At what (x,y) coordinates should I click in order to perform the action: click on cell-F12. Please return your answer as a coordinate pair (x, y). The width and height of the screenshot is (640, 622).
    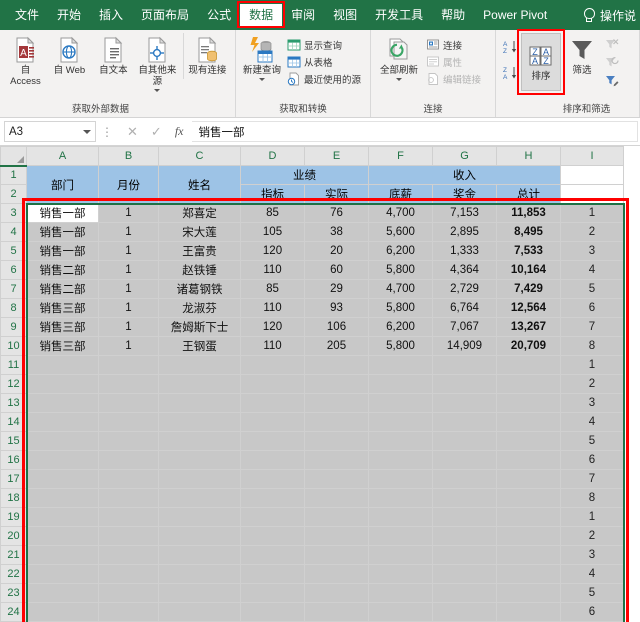
    Looking at the image, I should click on (400, 384).